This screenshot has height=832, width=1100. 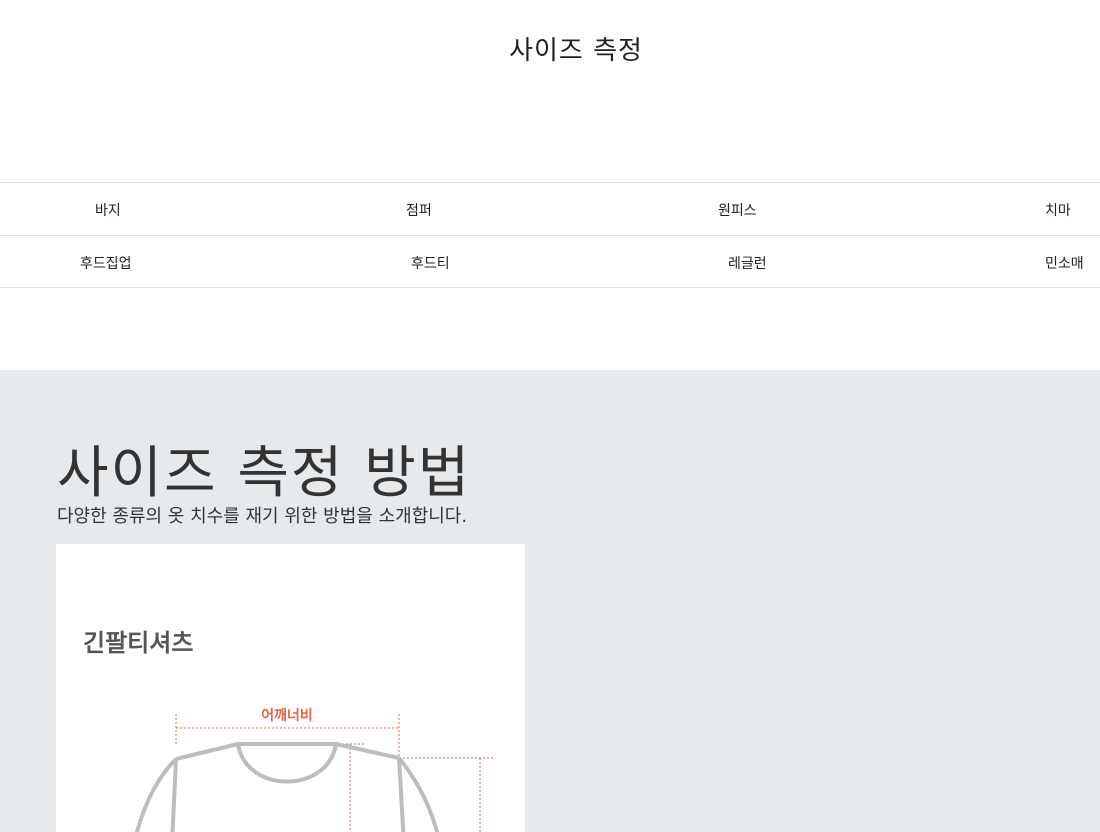 I want to click on category-pants: 바지, so click(x=108, y=210).